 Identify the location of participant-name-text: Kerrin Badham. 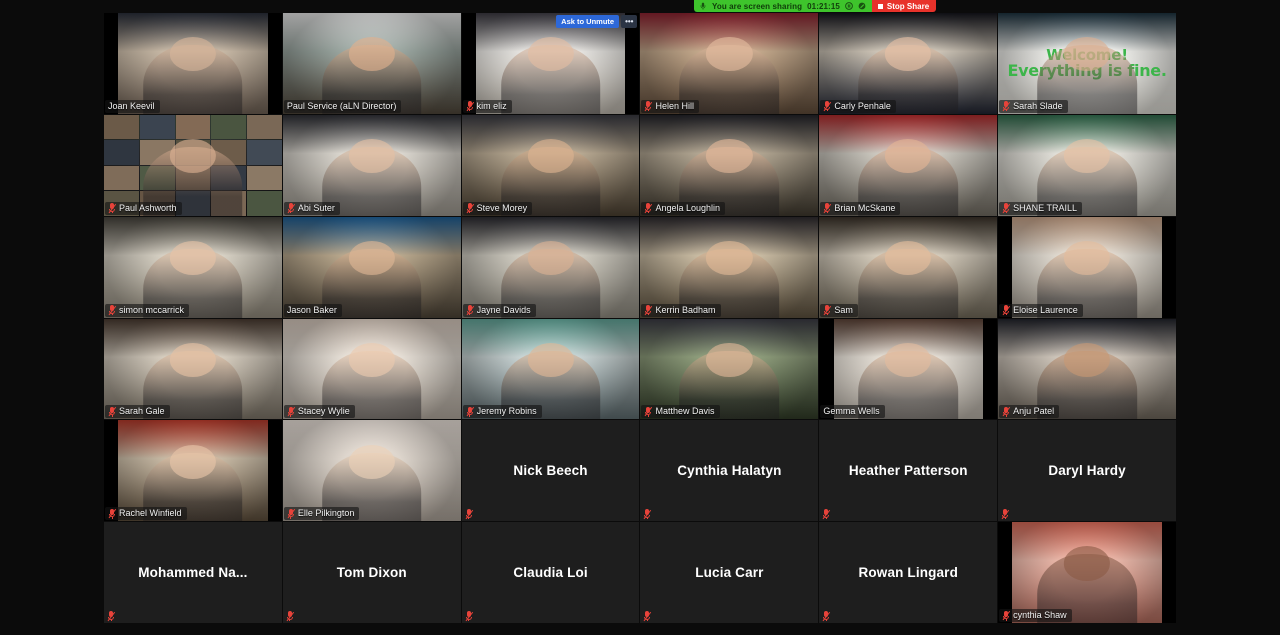
(685, 309).